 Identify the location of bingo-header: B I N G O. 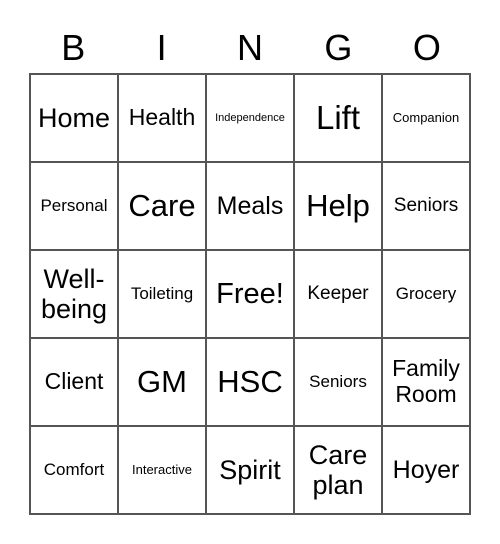
(250, 48).